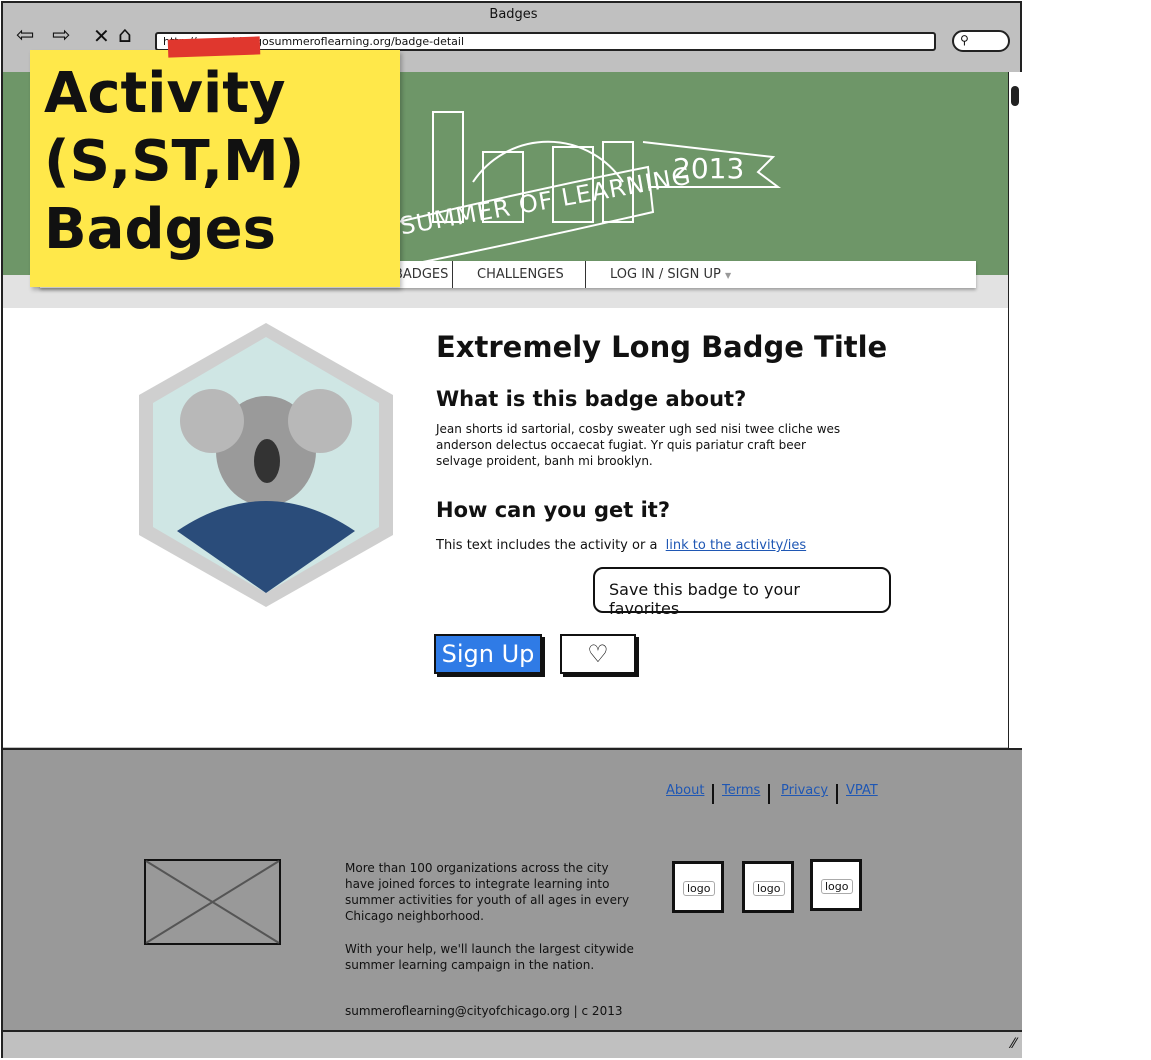 Image resolution: width=1151 pixels, height=1060 pixels. Describe the element at coordinates (488, 654) in the screenshot. I see `sign-up-button: Sign Up` at that location.